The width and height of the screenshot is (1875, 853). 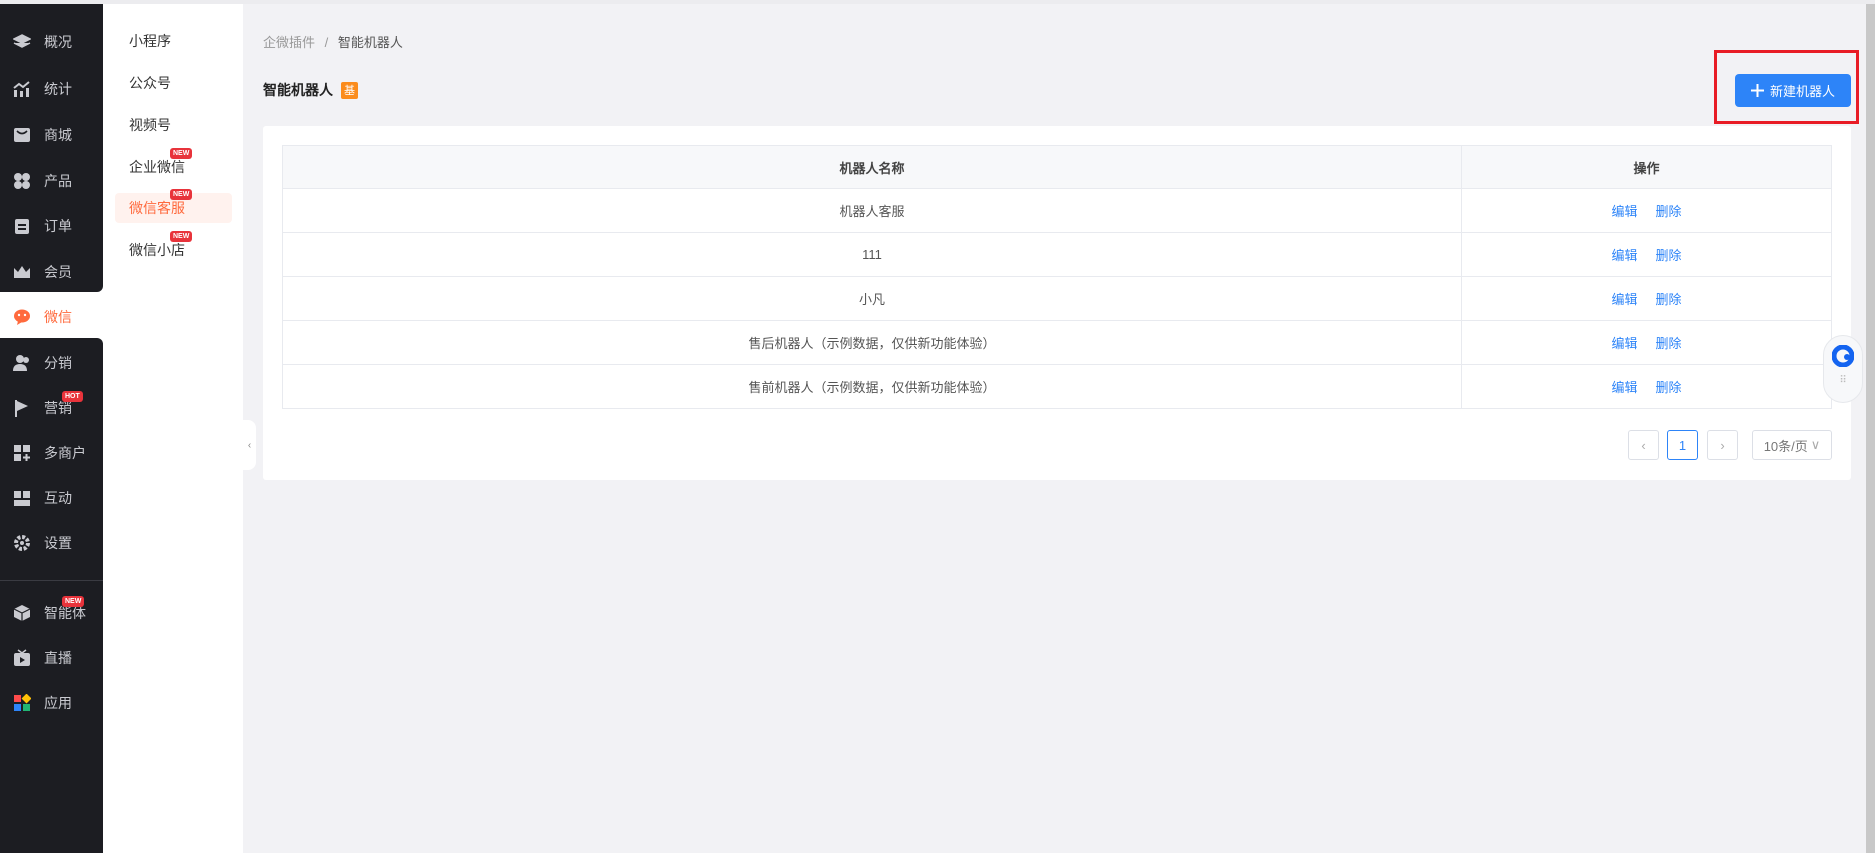 I want to click on plan-badge: 基, so click(x=349, y=90).